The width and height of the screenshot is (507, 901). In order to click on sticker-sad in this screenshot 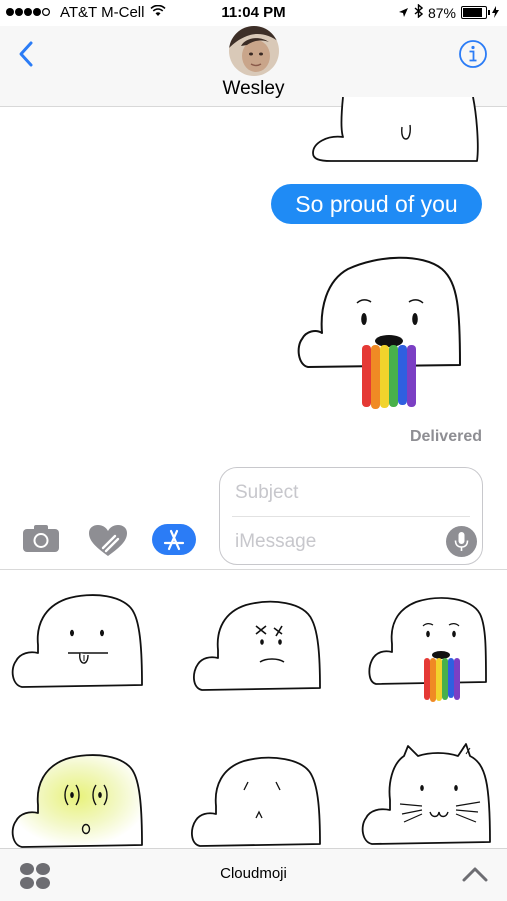, I will do `click(259, 802)`.